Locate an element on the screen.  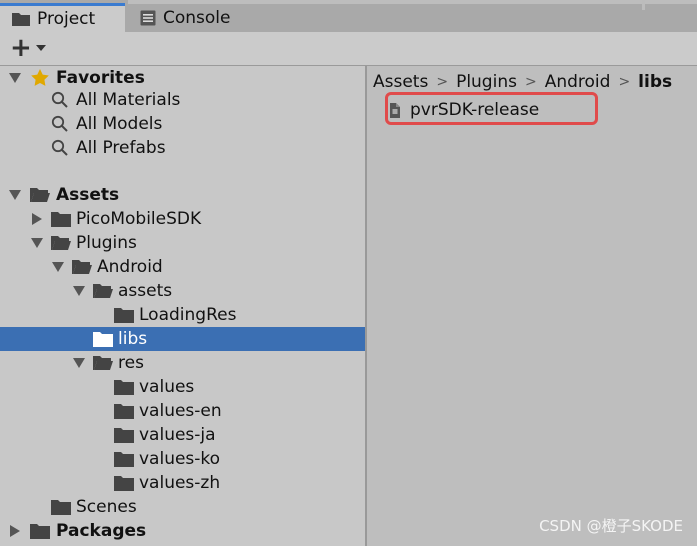
tree-item-favorites: Favorites is located at coordinates (182, 78).